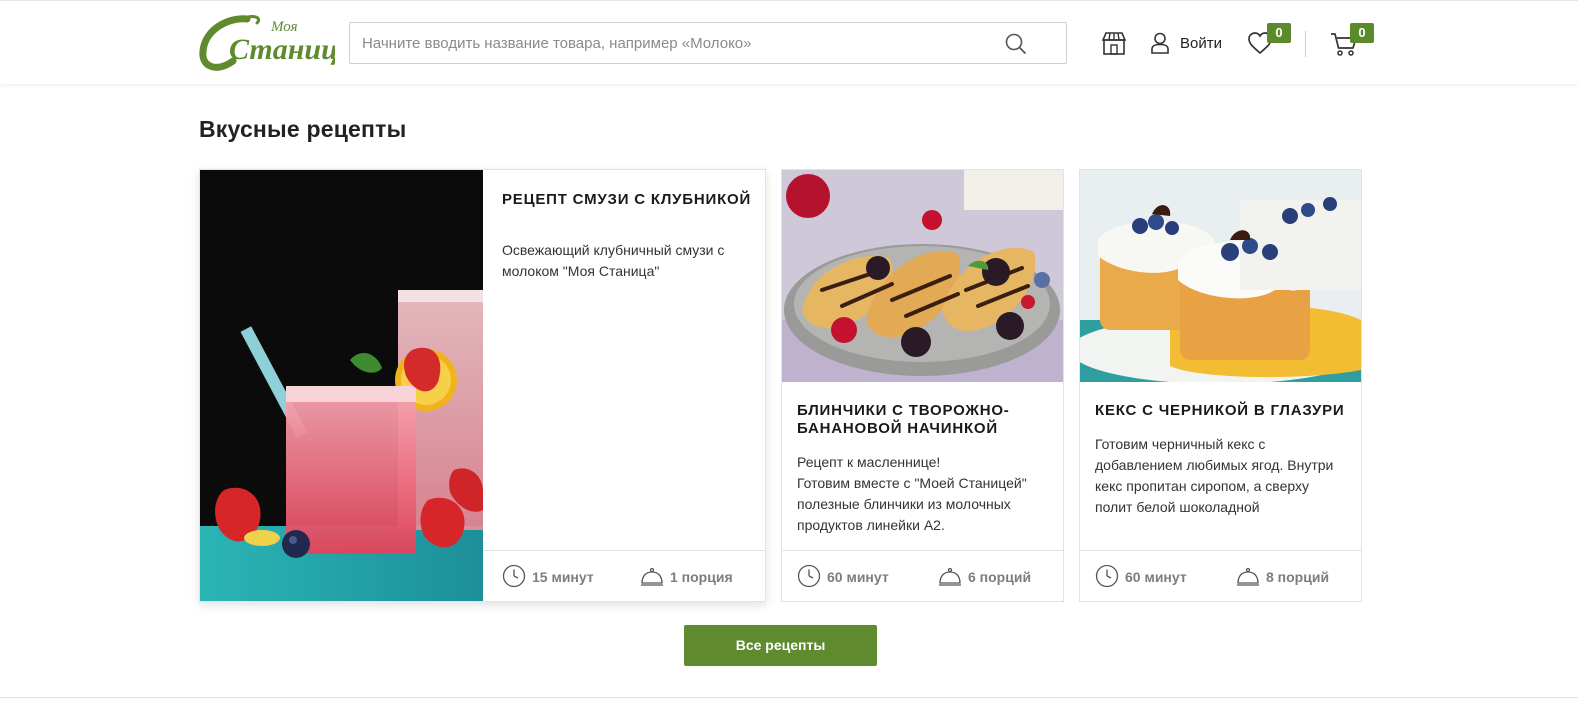 Image resolution: width=1578 pixels, height=703 pixels. Describe the element at coordinates (1000, 577) in the screenshot. I see `recipe-portions-label: 6 порций` at that location.